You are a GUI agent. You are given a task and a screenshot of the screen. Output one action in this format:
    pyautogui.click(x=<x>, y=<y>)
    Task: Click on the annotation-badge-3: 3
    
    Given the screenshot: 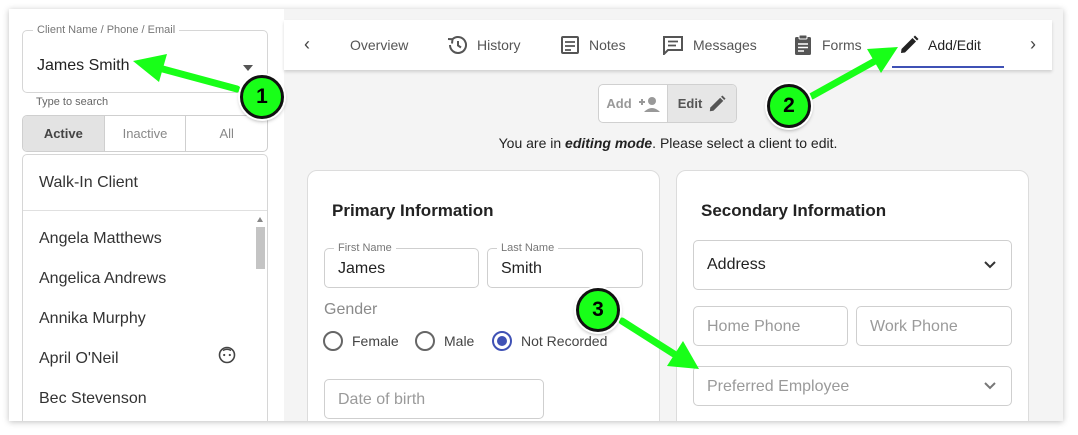 What is the action you would take?
    pyautogui.click(x=598, y=310)
    